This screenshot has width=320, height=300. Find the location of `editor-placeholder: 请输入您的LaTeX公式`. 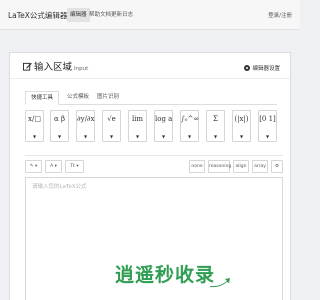

editor-placeholder: 请输入您的LaTeX公式 is located at coordinates (59, 187).